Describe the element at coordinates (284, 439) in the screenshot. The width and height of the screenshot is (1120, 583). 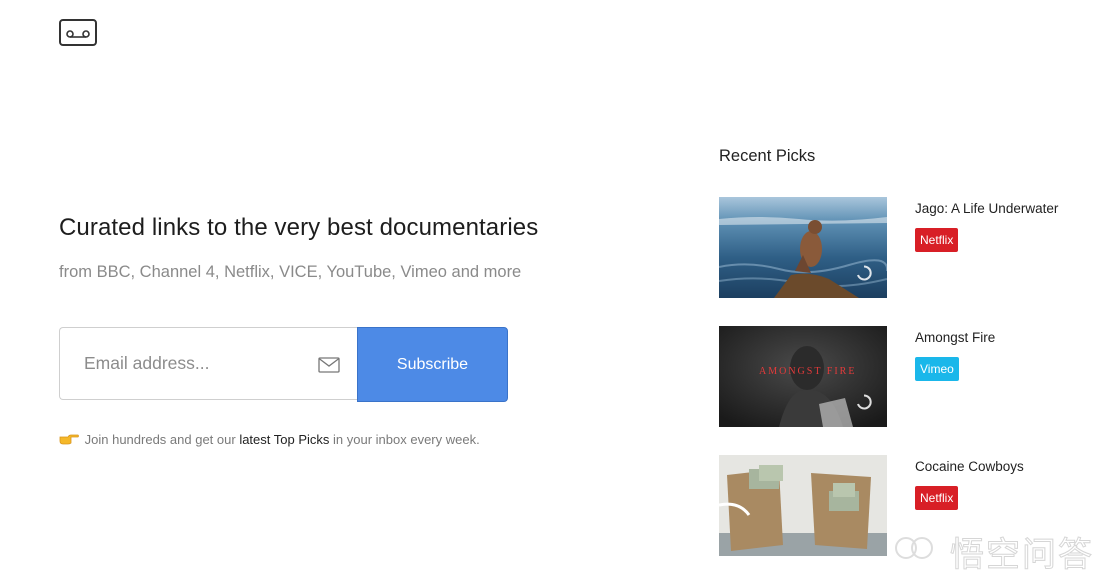
I see `top-picks-link: latest Top Picks` at that location.